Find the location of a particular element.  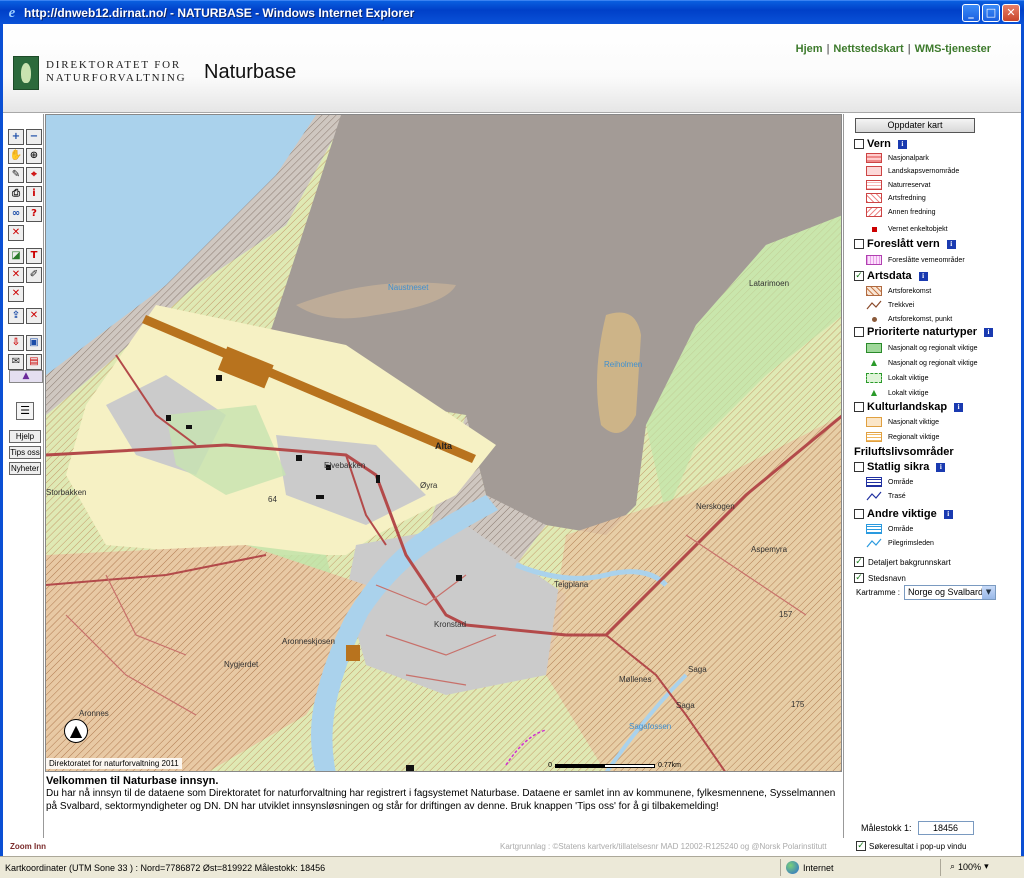

artsforekomst-label: Artsforekomst is located at coordinates (910, 291).